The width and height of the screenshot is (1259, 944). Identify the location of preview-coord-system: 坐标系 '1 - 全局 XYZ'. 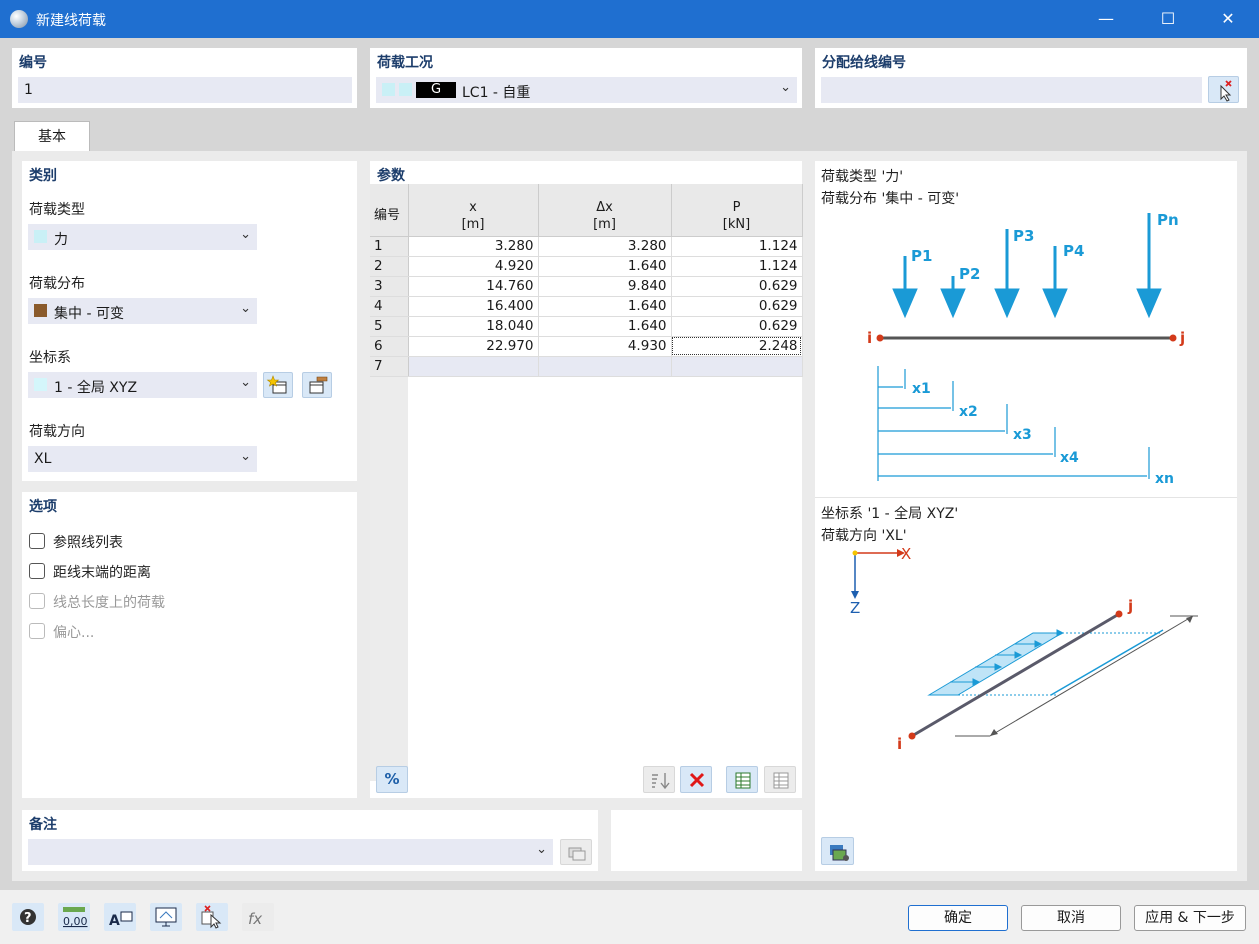
(890, 514).